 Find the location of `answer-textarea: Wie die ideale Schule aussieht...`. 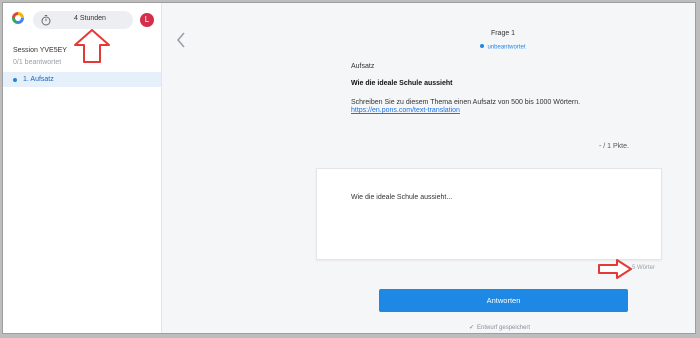

answer-textarea: Wie die ideale Schule aussieht... is located at coordinates (489, 214).